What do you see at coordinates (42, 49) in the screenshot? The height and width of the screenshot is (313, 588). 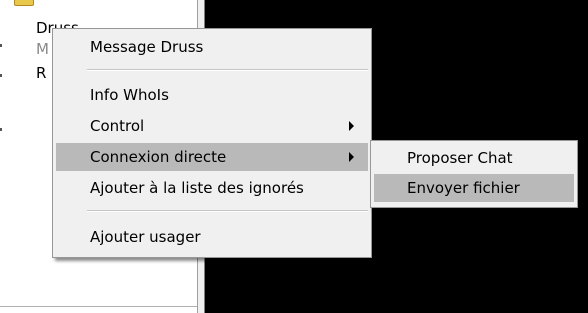 I see `tree-item-m: M` at bounding box center [42, 49].